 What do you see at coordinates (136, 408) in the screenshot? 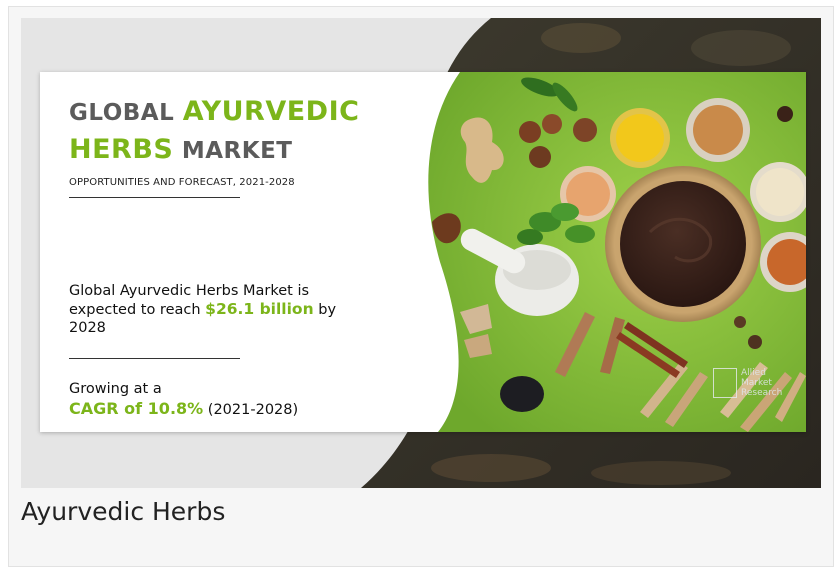
I see `growth-cagr: CAGR of 10.8%` at bounding box center [136, 408].